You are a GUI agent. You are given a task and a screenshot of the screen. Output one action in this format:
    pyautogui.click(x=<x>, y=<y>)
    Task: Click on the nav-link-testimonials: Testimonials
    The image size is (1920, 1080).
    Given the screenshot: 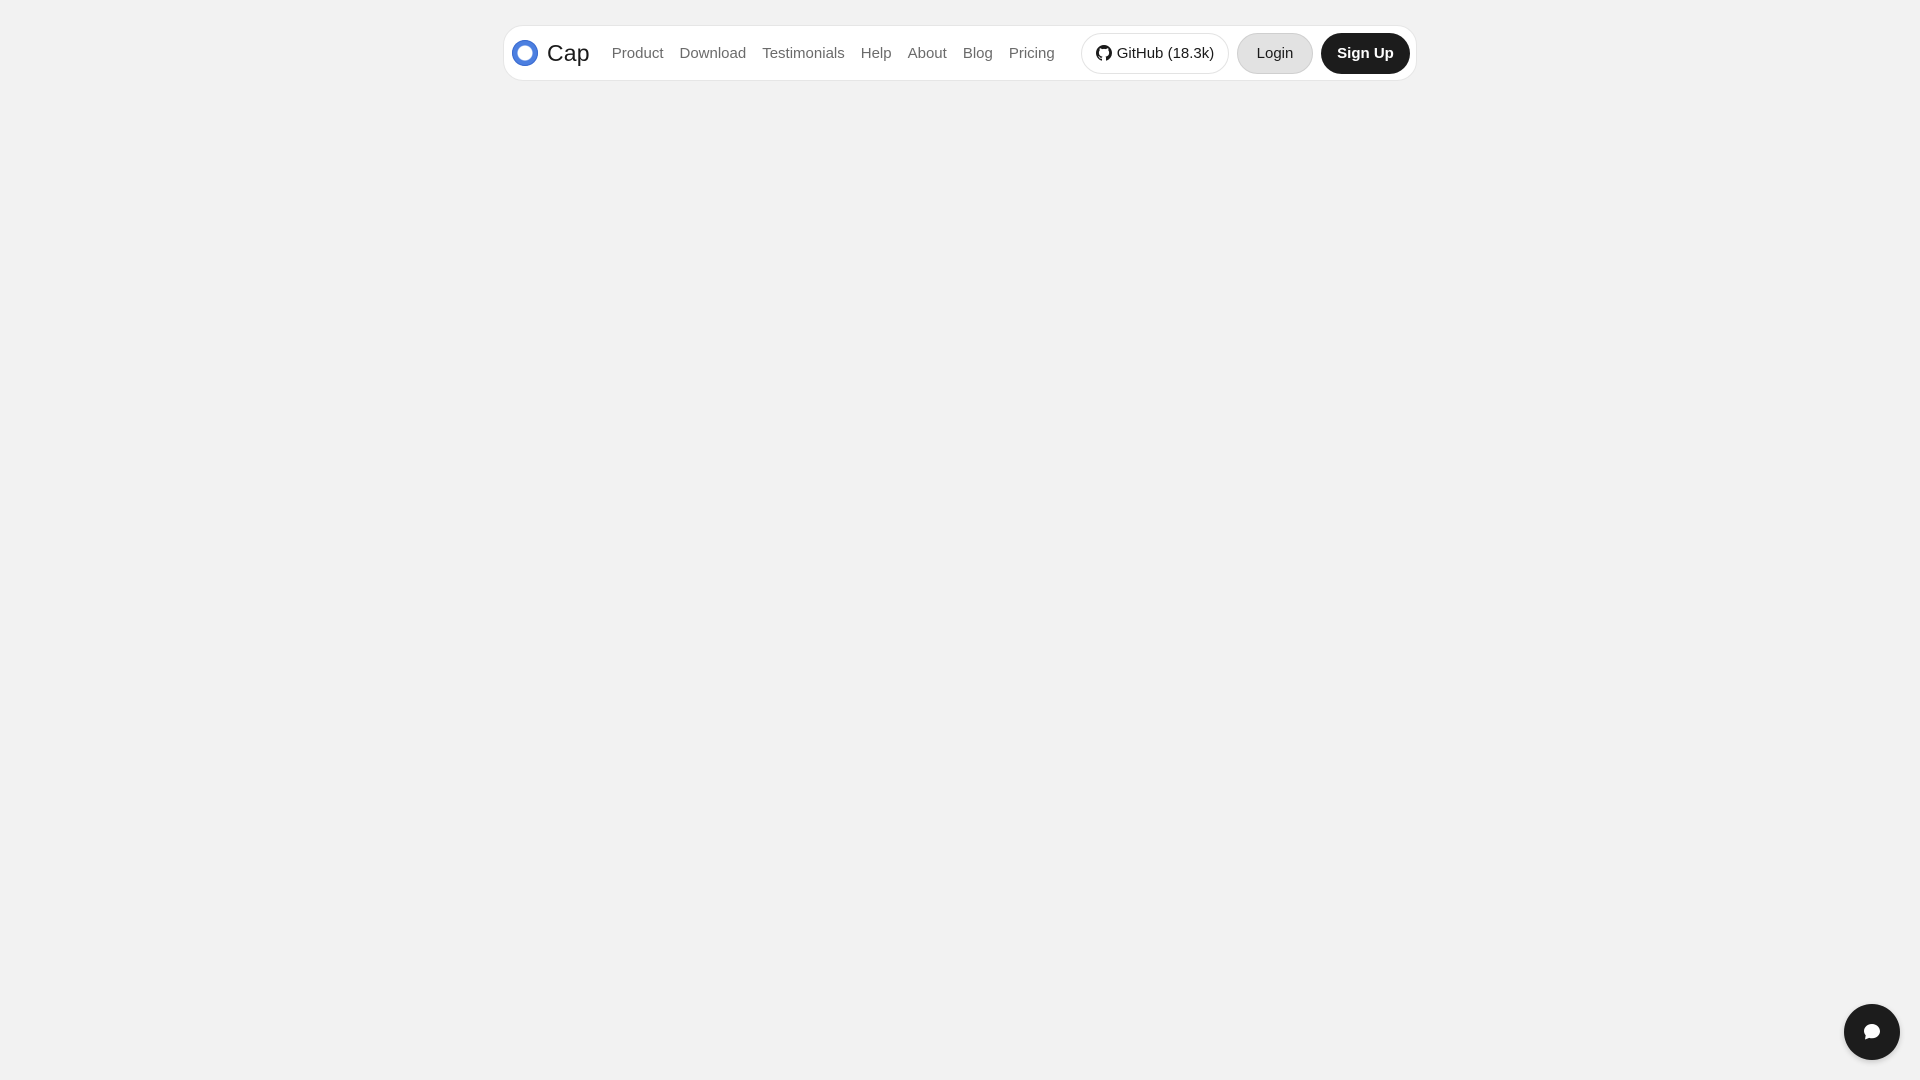 What is the action you would take?
    pyautogui.click(x=803, y=53)
    